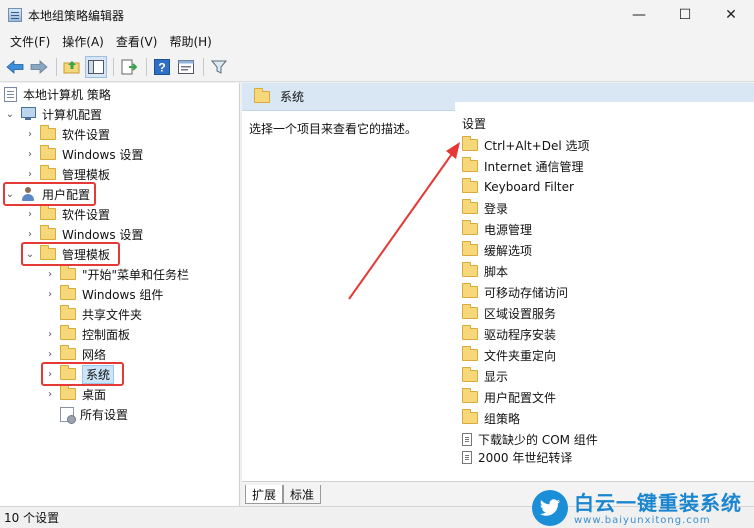 Image resolution: width=754 pixels, height=528 pixels. I want to click on properties-icon, so click(186, 67).